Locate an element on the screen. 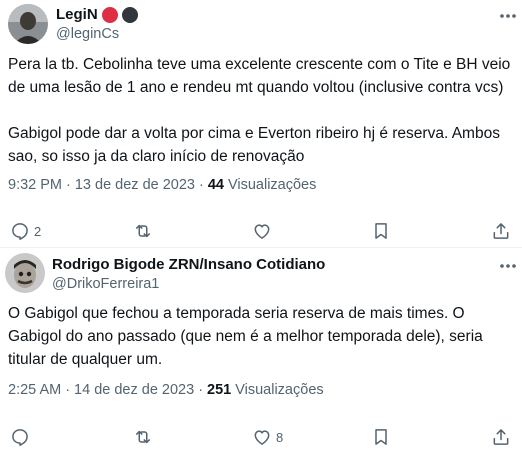 This screenshot has height=460, width=522. action-bar: 8 is located at coordinates (261, 437).